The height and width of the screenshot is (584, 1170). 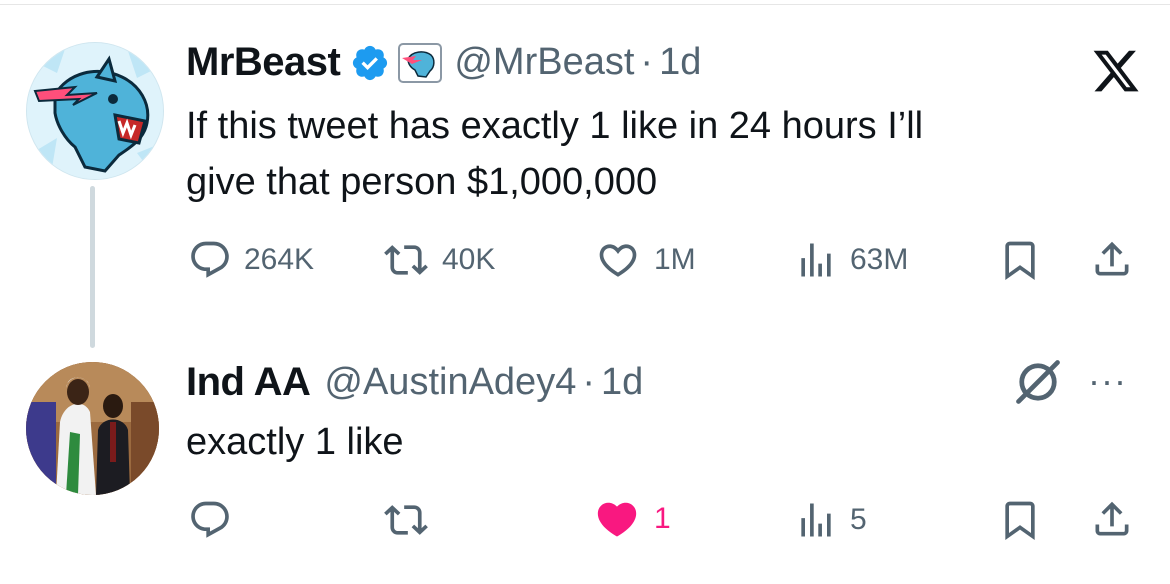 I want to click on repost-button, so click(x=412, y=520).